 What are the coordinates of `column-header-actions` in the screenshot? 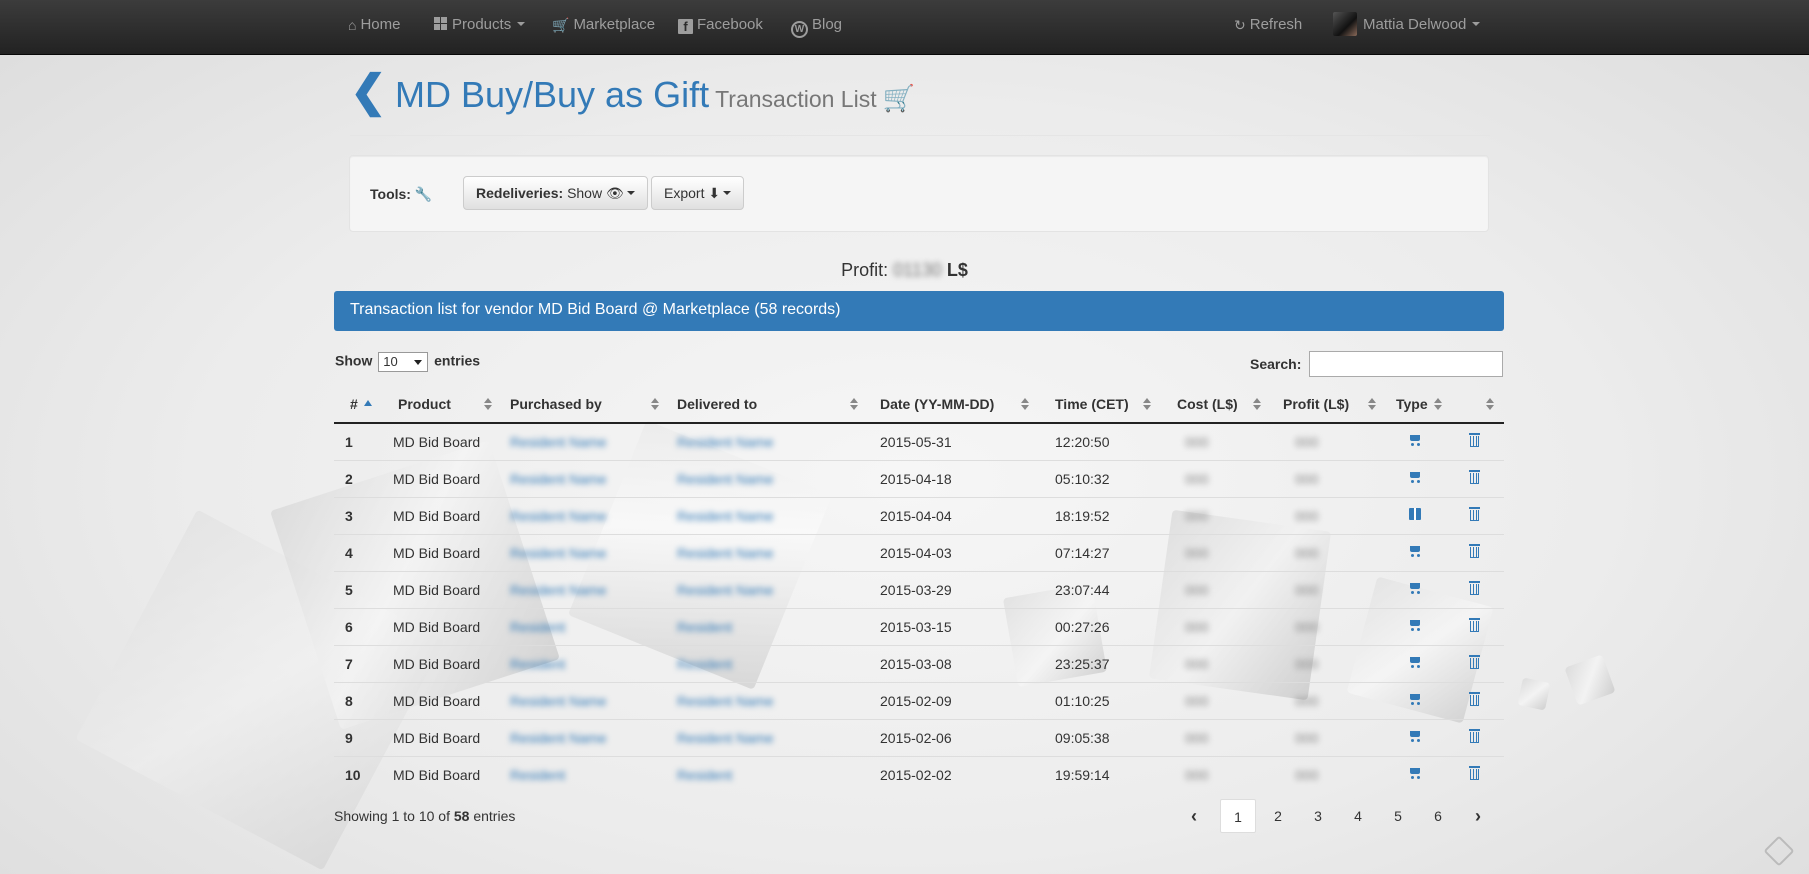 It's located at (1474, 405).